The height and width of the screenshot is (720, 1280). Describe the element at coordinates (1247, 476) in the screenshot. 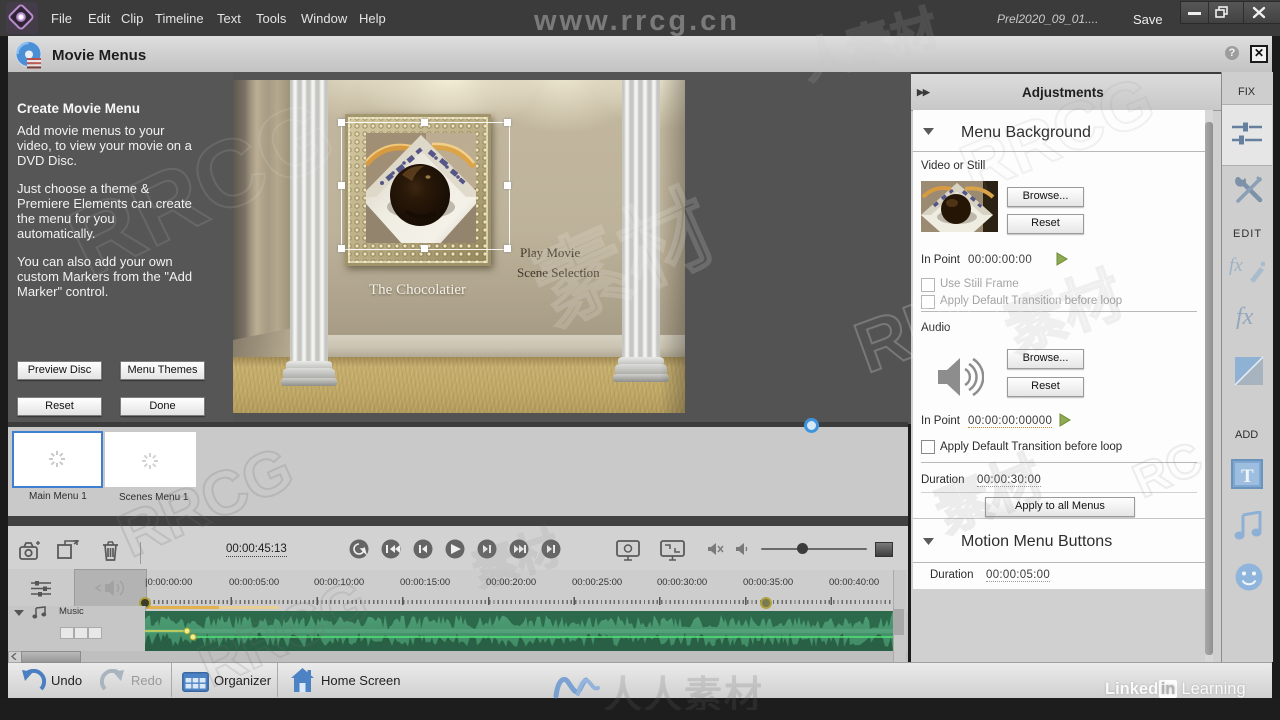

I see `svg-text: T` at that location.